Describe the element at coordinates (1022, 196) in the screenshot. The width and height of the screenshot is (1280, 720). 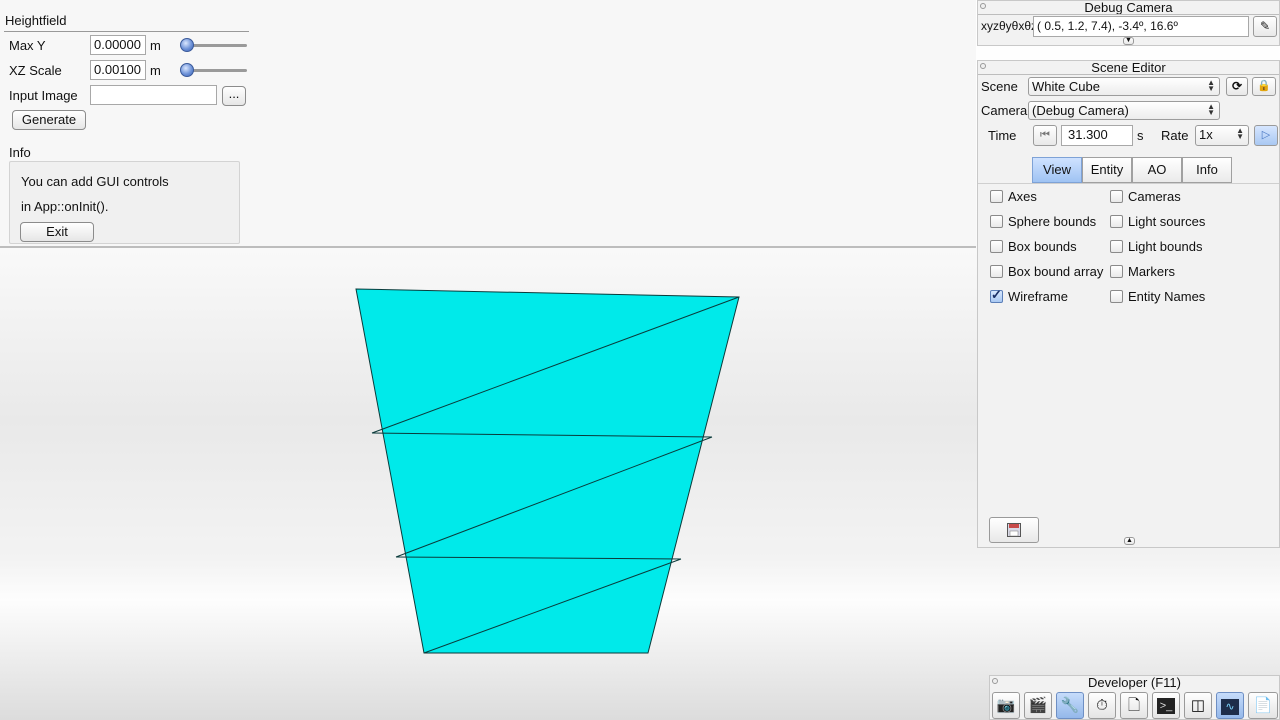
I see `axes-label: Axes` at that location.